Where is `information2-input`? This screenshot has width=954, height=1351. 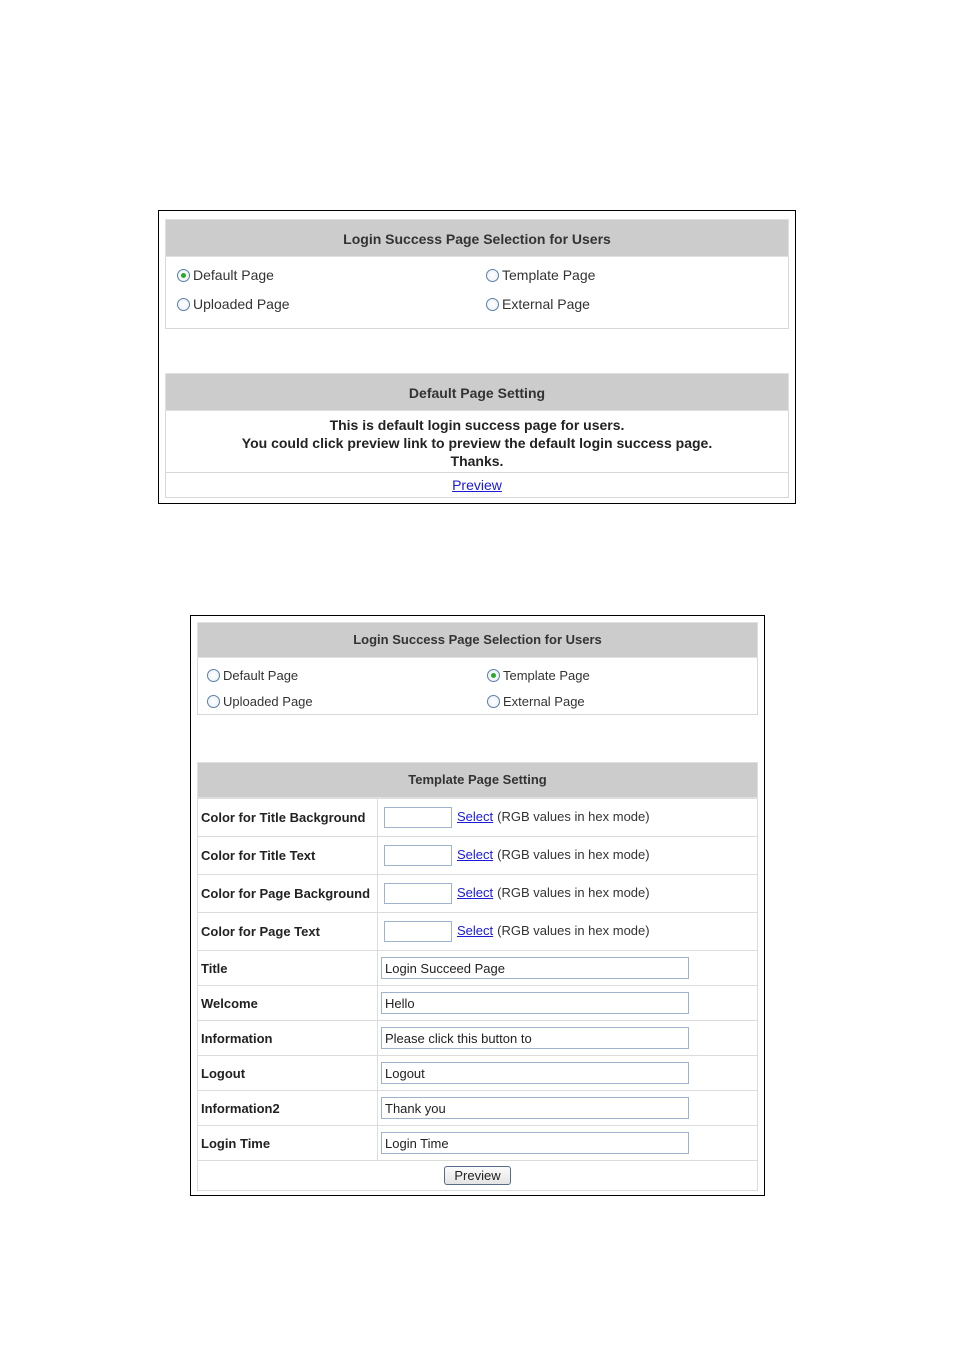
information2-input is located at coordinates (535, 1108).